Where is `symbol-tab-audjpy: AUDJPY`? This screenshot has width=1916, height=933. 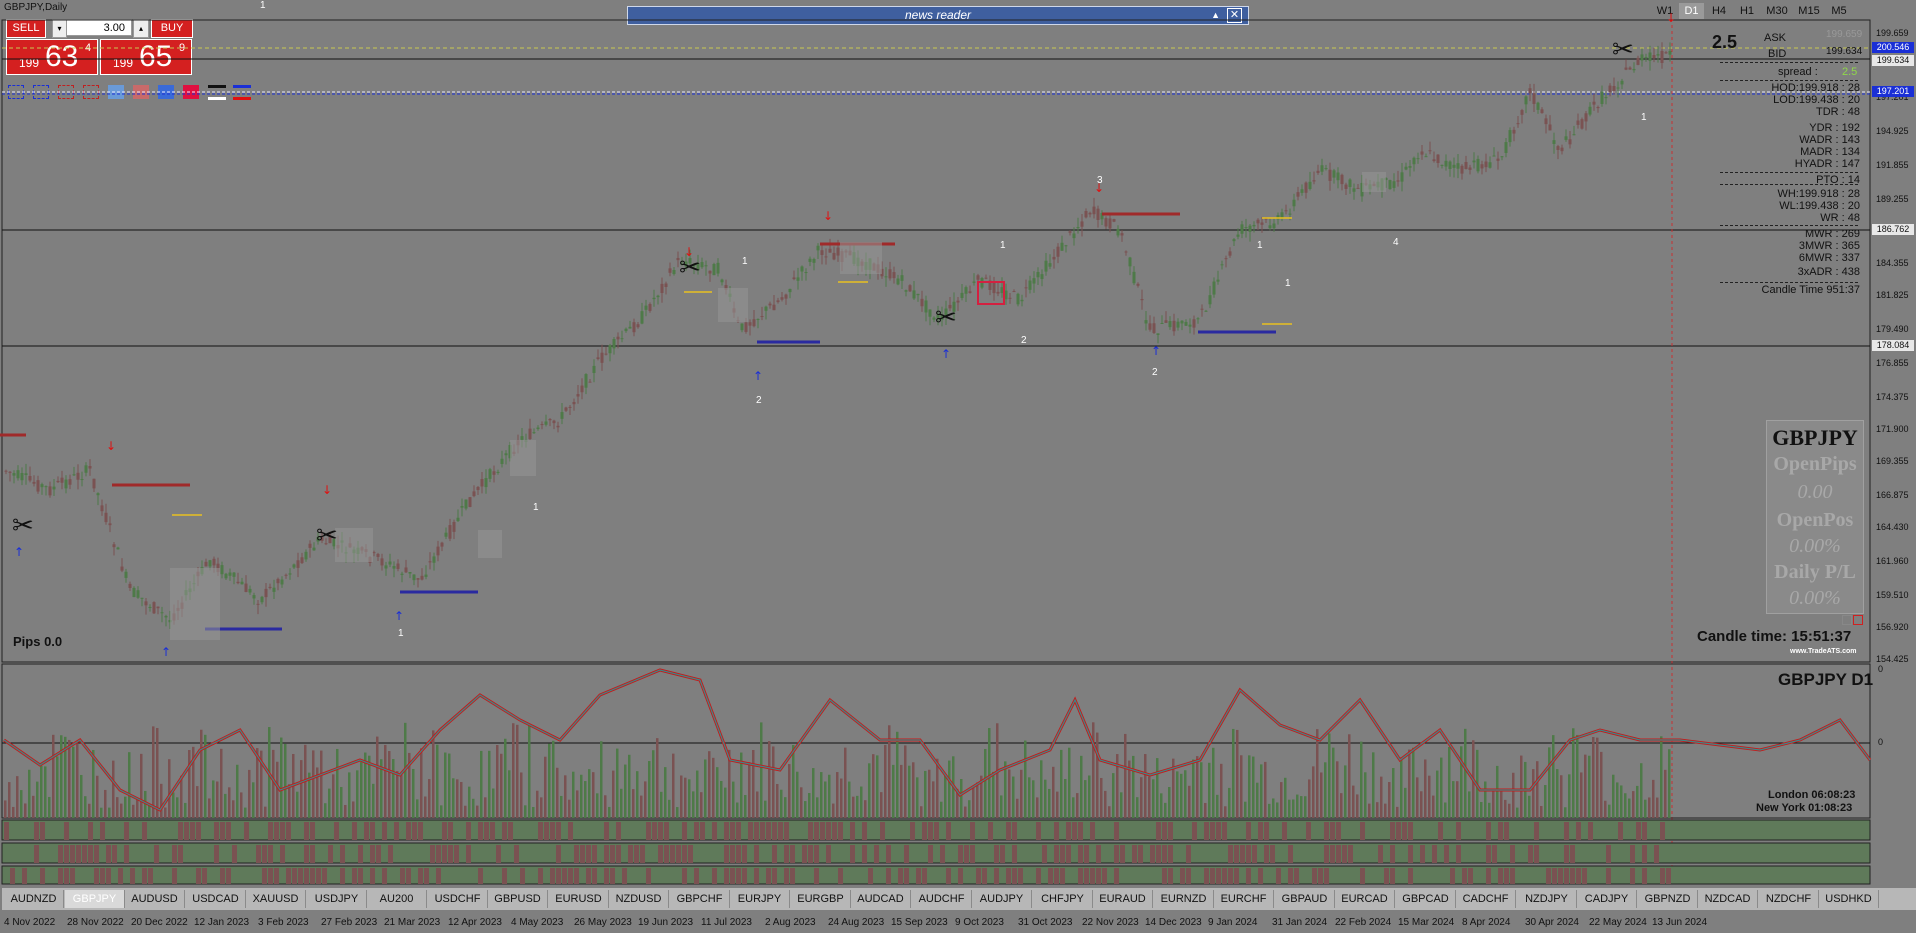
symbol-tab-audjpy: AUDJPY is located at coordinates (1002, 899).